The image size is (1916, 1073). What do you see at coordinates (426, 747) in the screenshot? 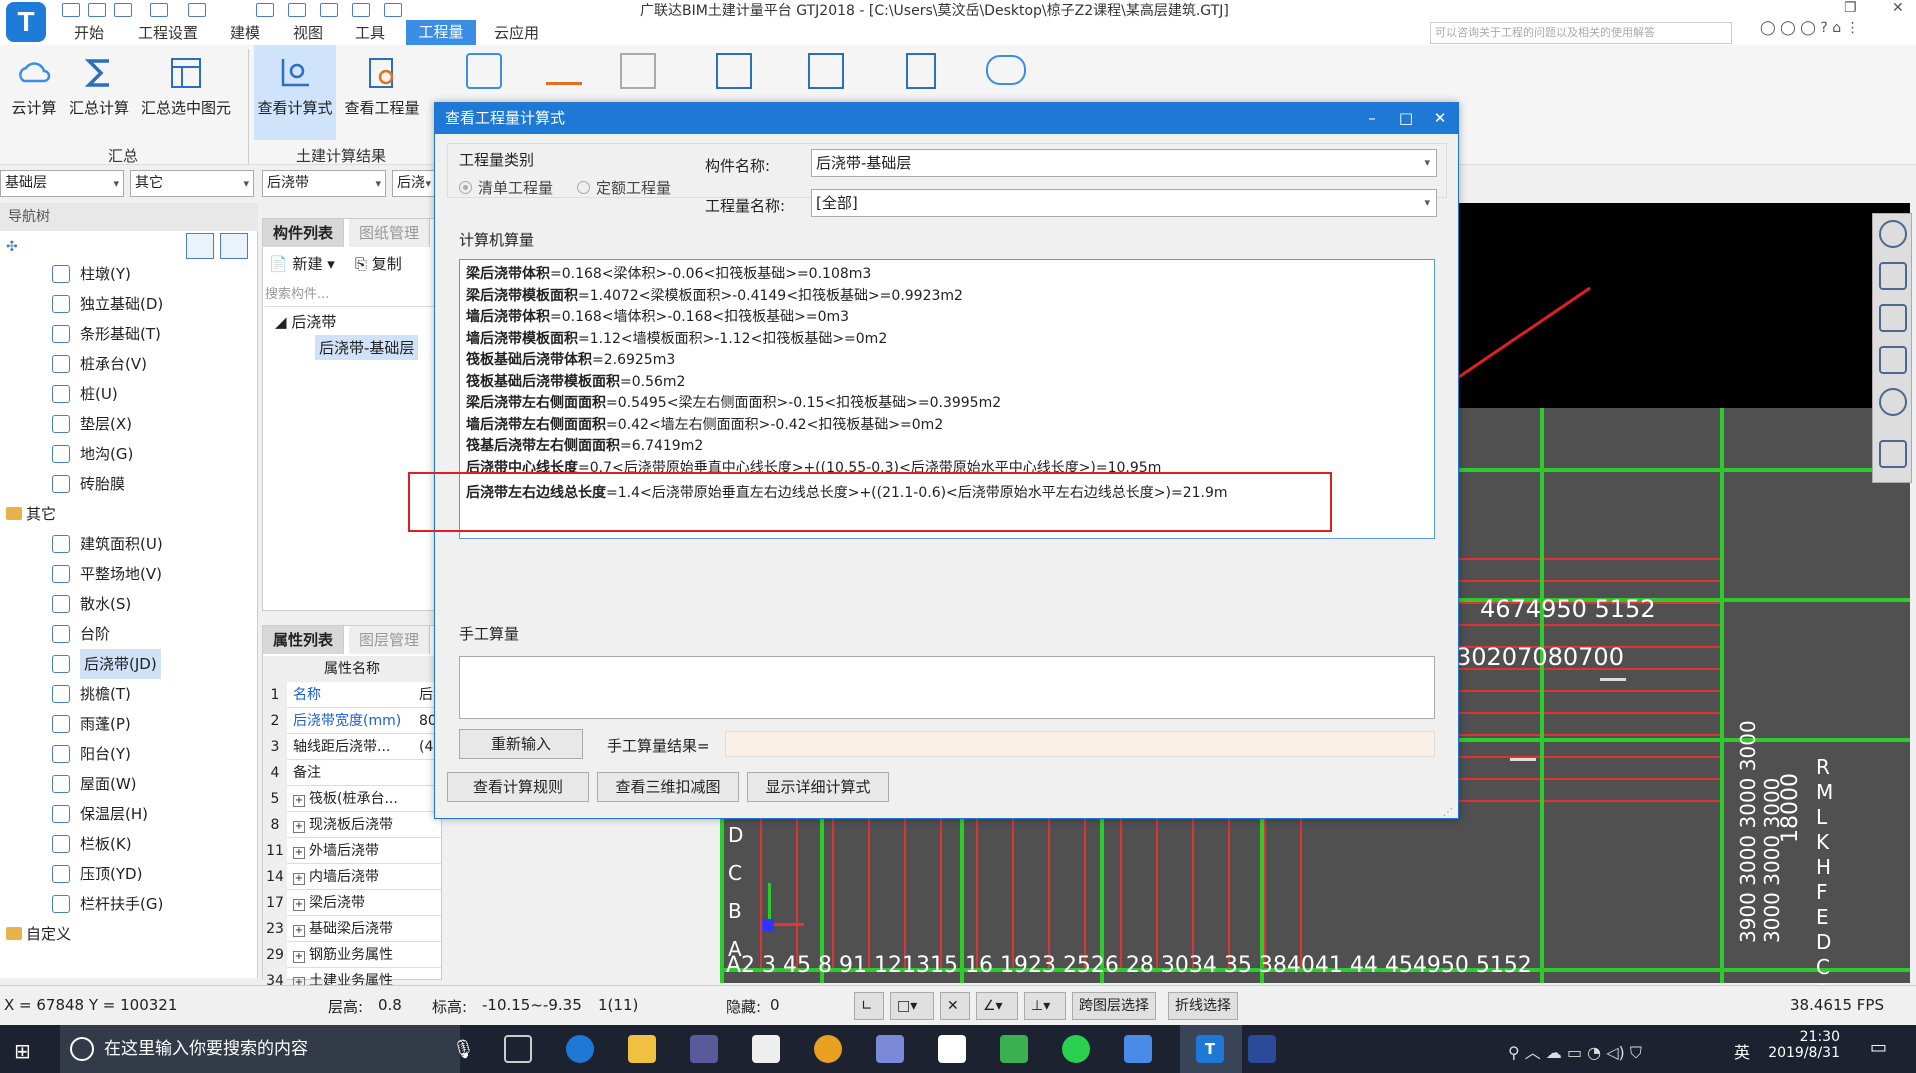
I see `property-value: (4` at bounding box center [426, 747].